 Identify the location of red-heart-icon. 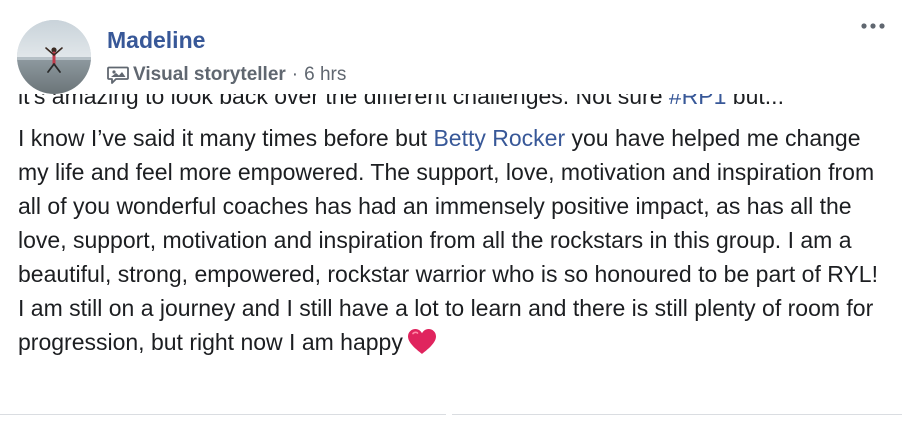
(422, 341).